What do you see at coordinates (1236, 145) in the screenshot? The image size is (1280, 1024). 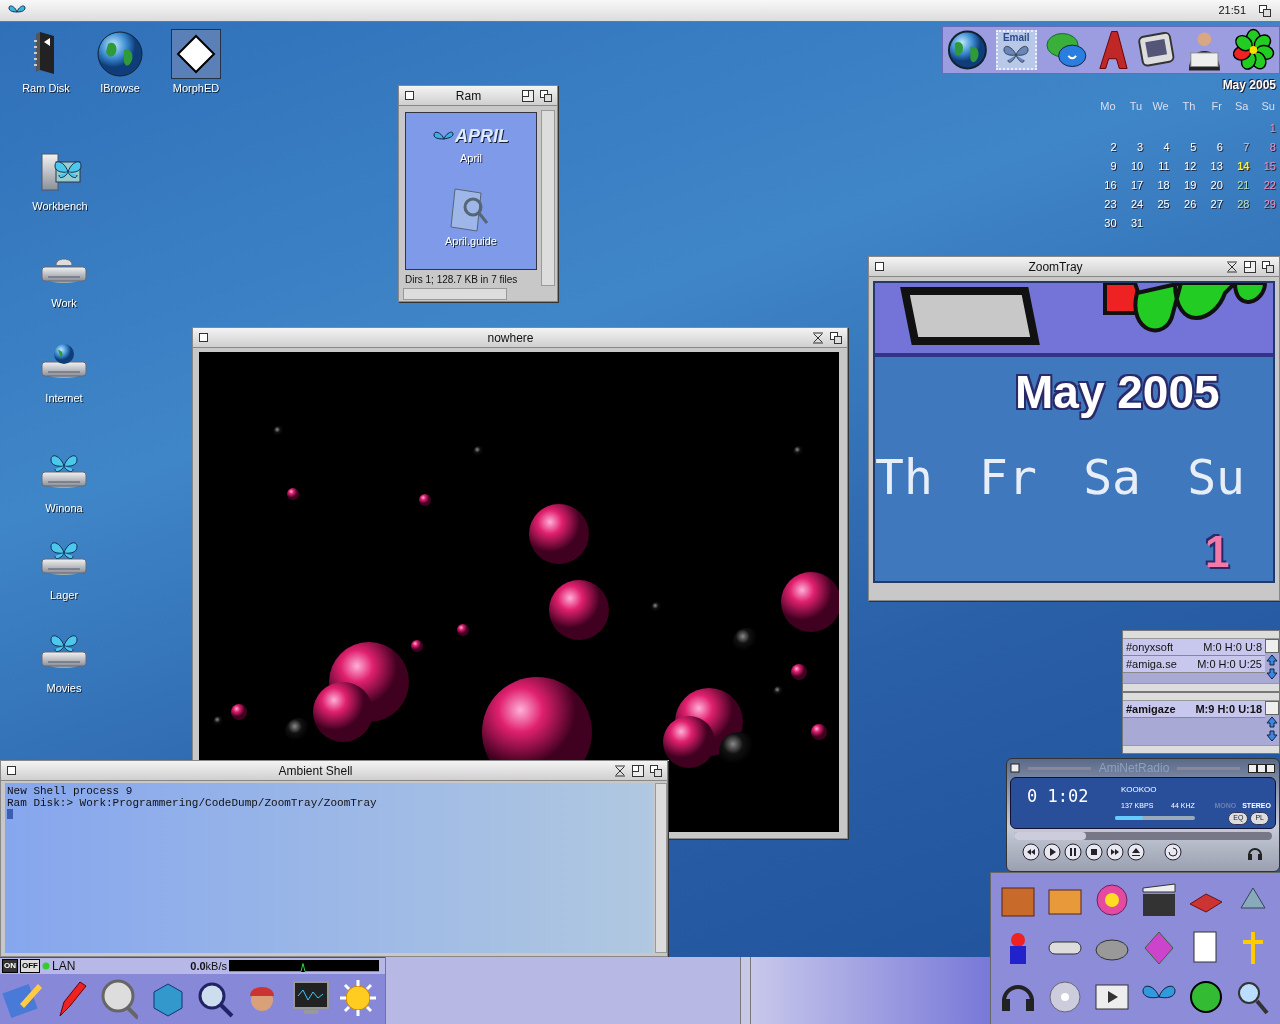 I see `calendar-day: 7` at bounding box center [1236, 145].